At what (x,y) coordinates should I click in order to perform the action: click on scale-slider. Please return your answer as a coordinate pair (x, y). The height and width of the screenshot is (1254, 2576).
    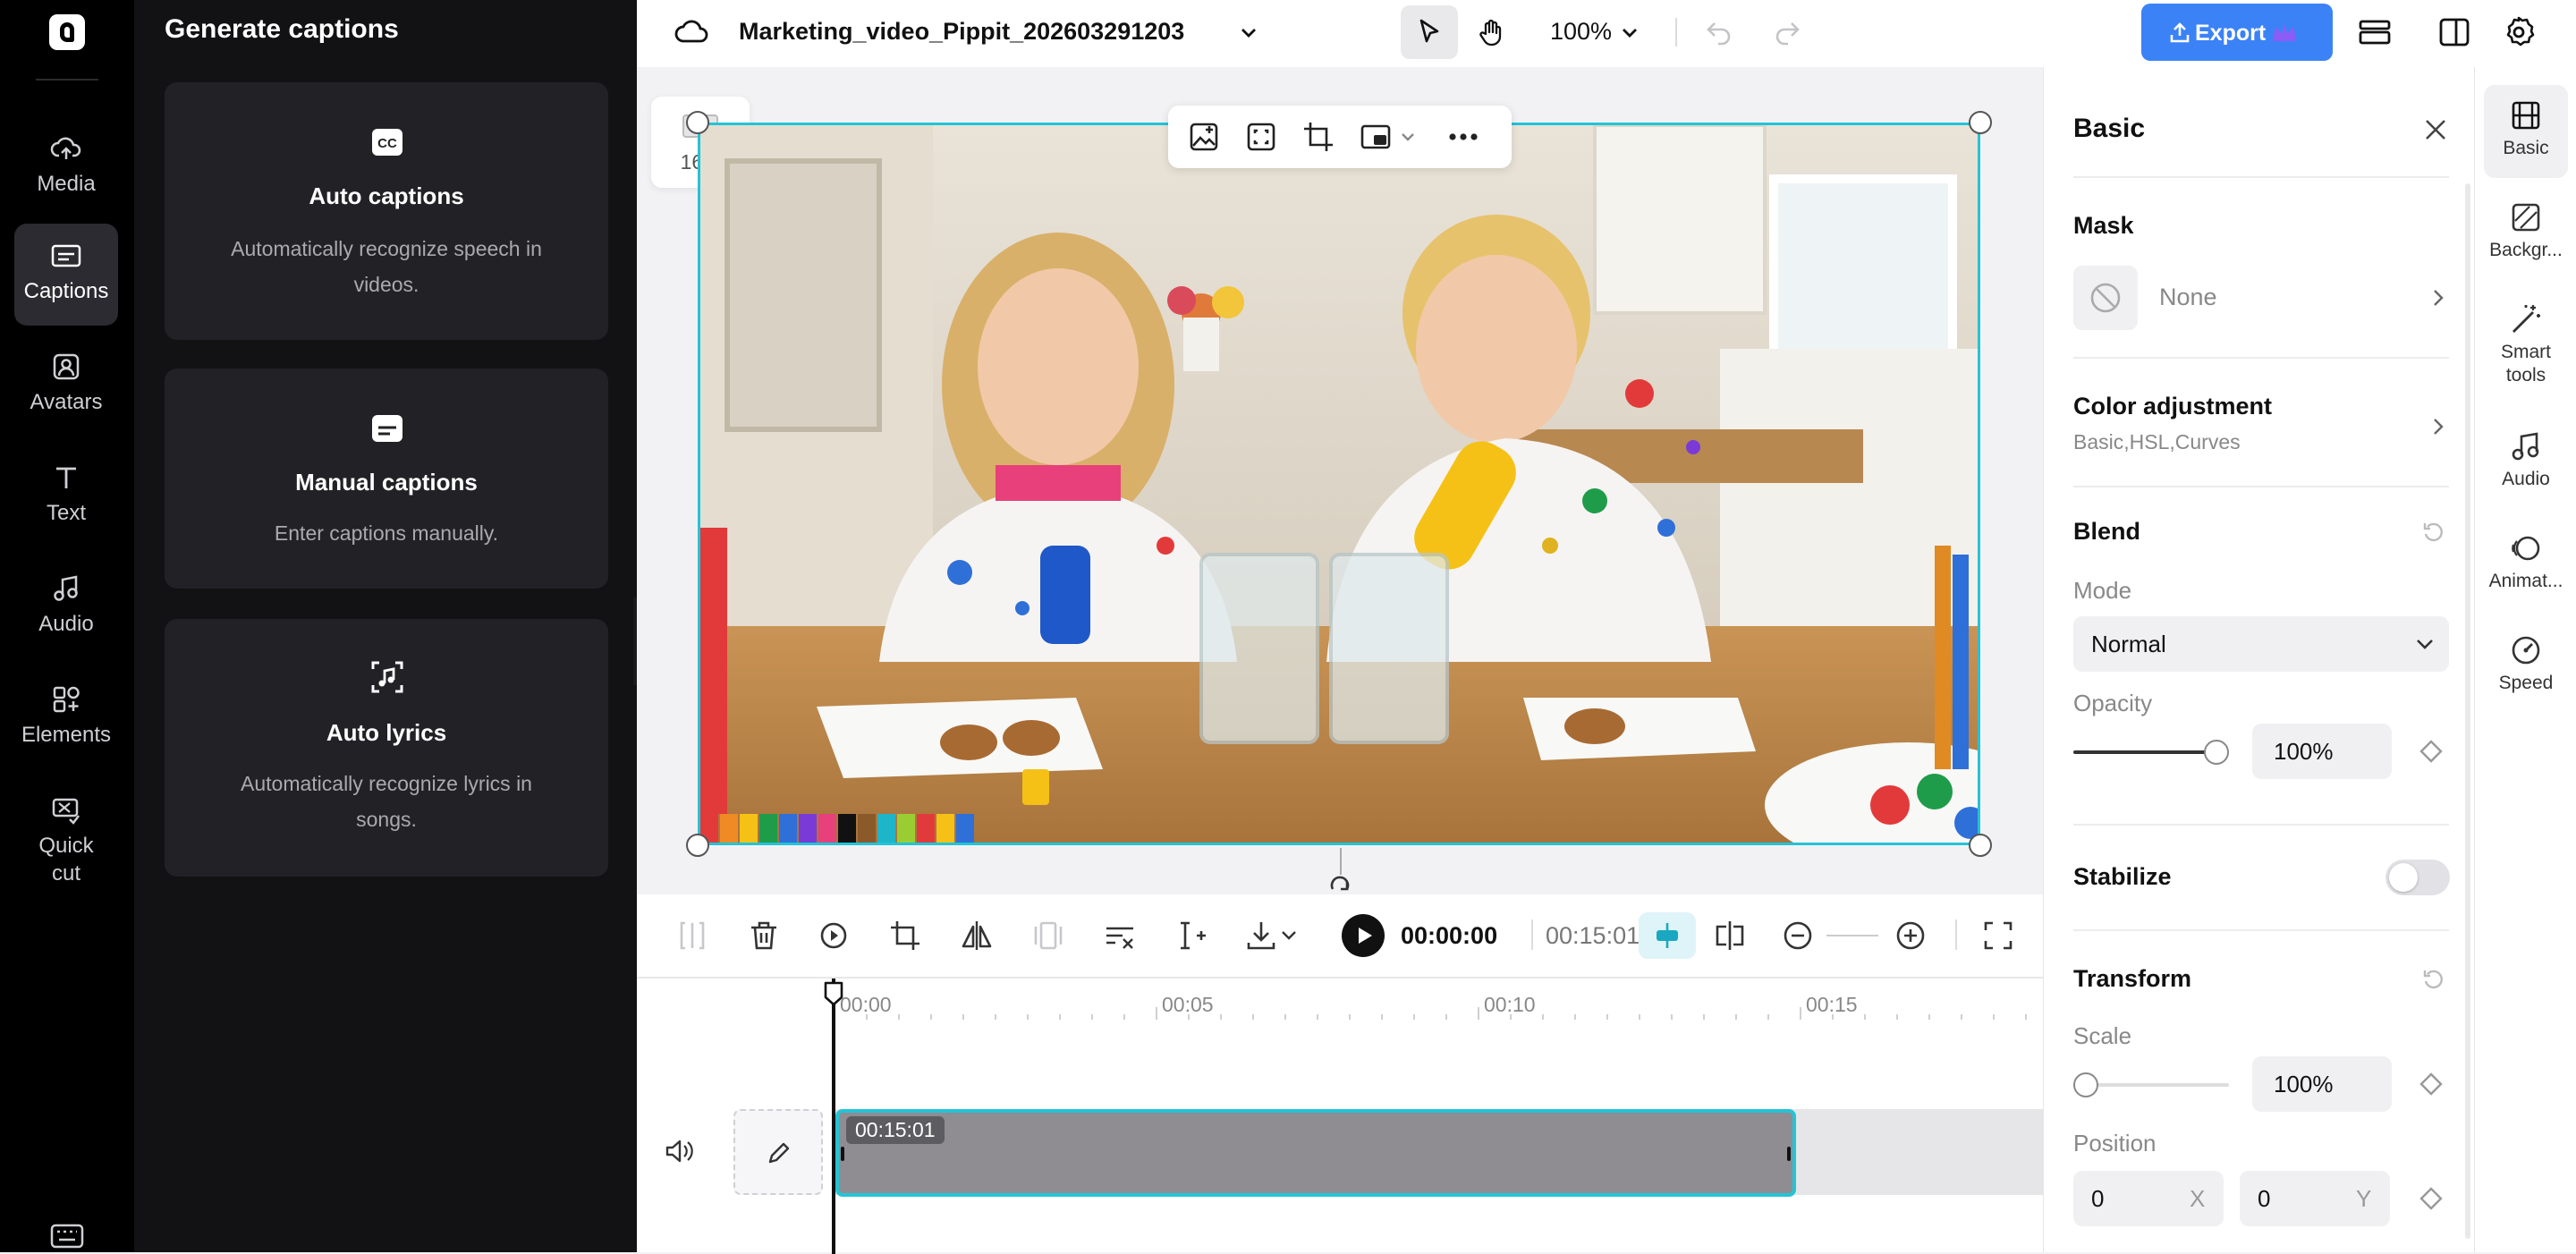
    Looking at the image, I should click on (2151, 1085).